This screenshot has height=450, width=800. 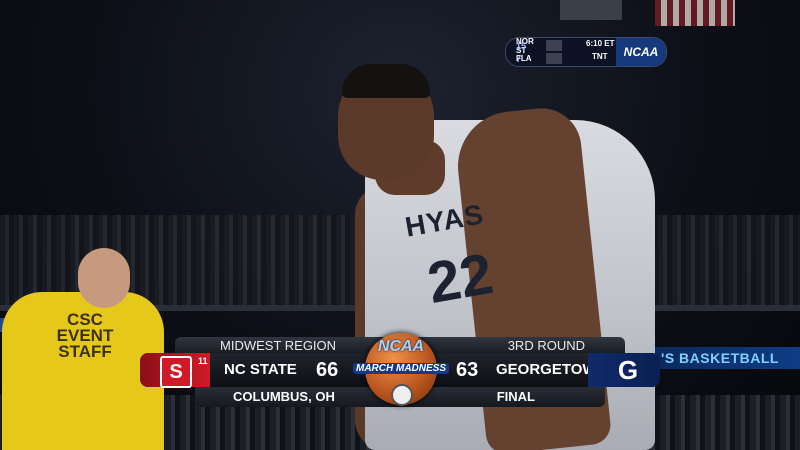 I want to click on march-madness-wordmark: MARCH MADNESS, so click(x=401, y=368).